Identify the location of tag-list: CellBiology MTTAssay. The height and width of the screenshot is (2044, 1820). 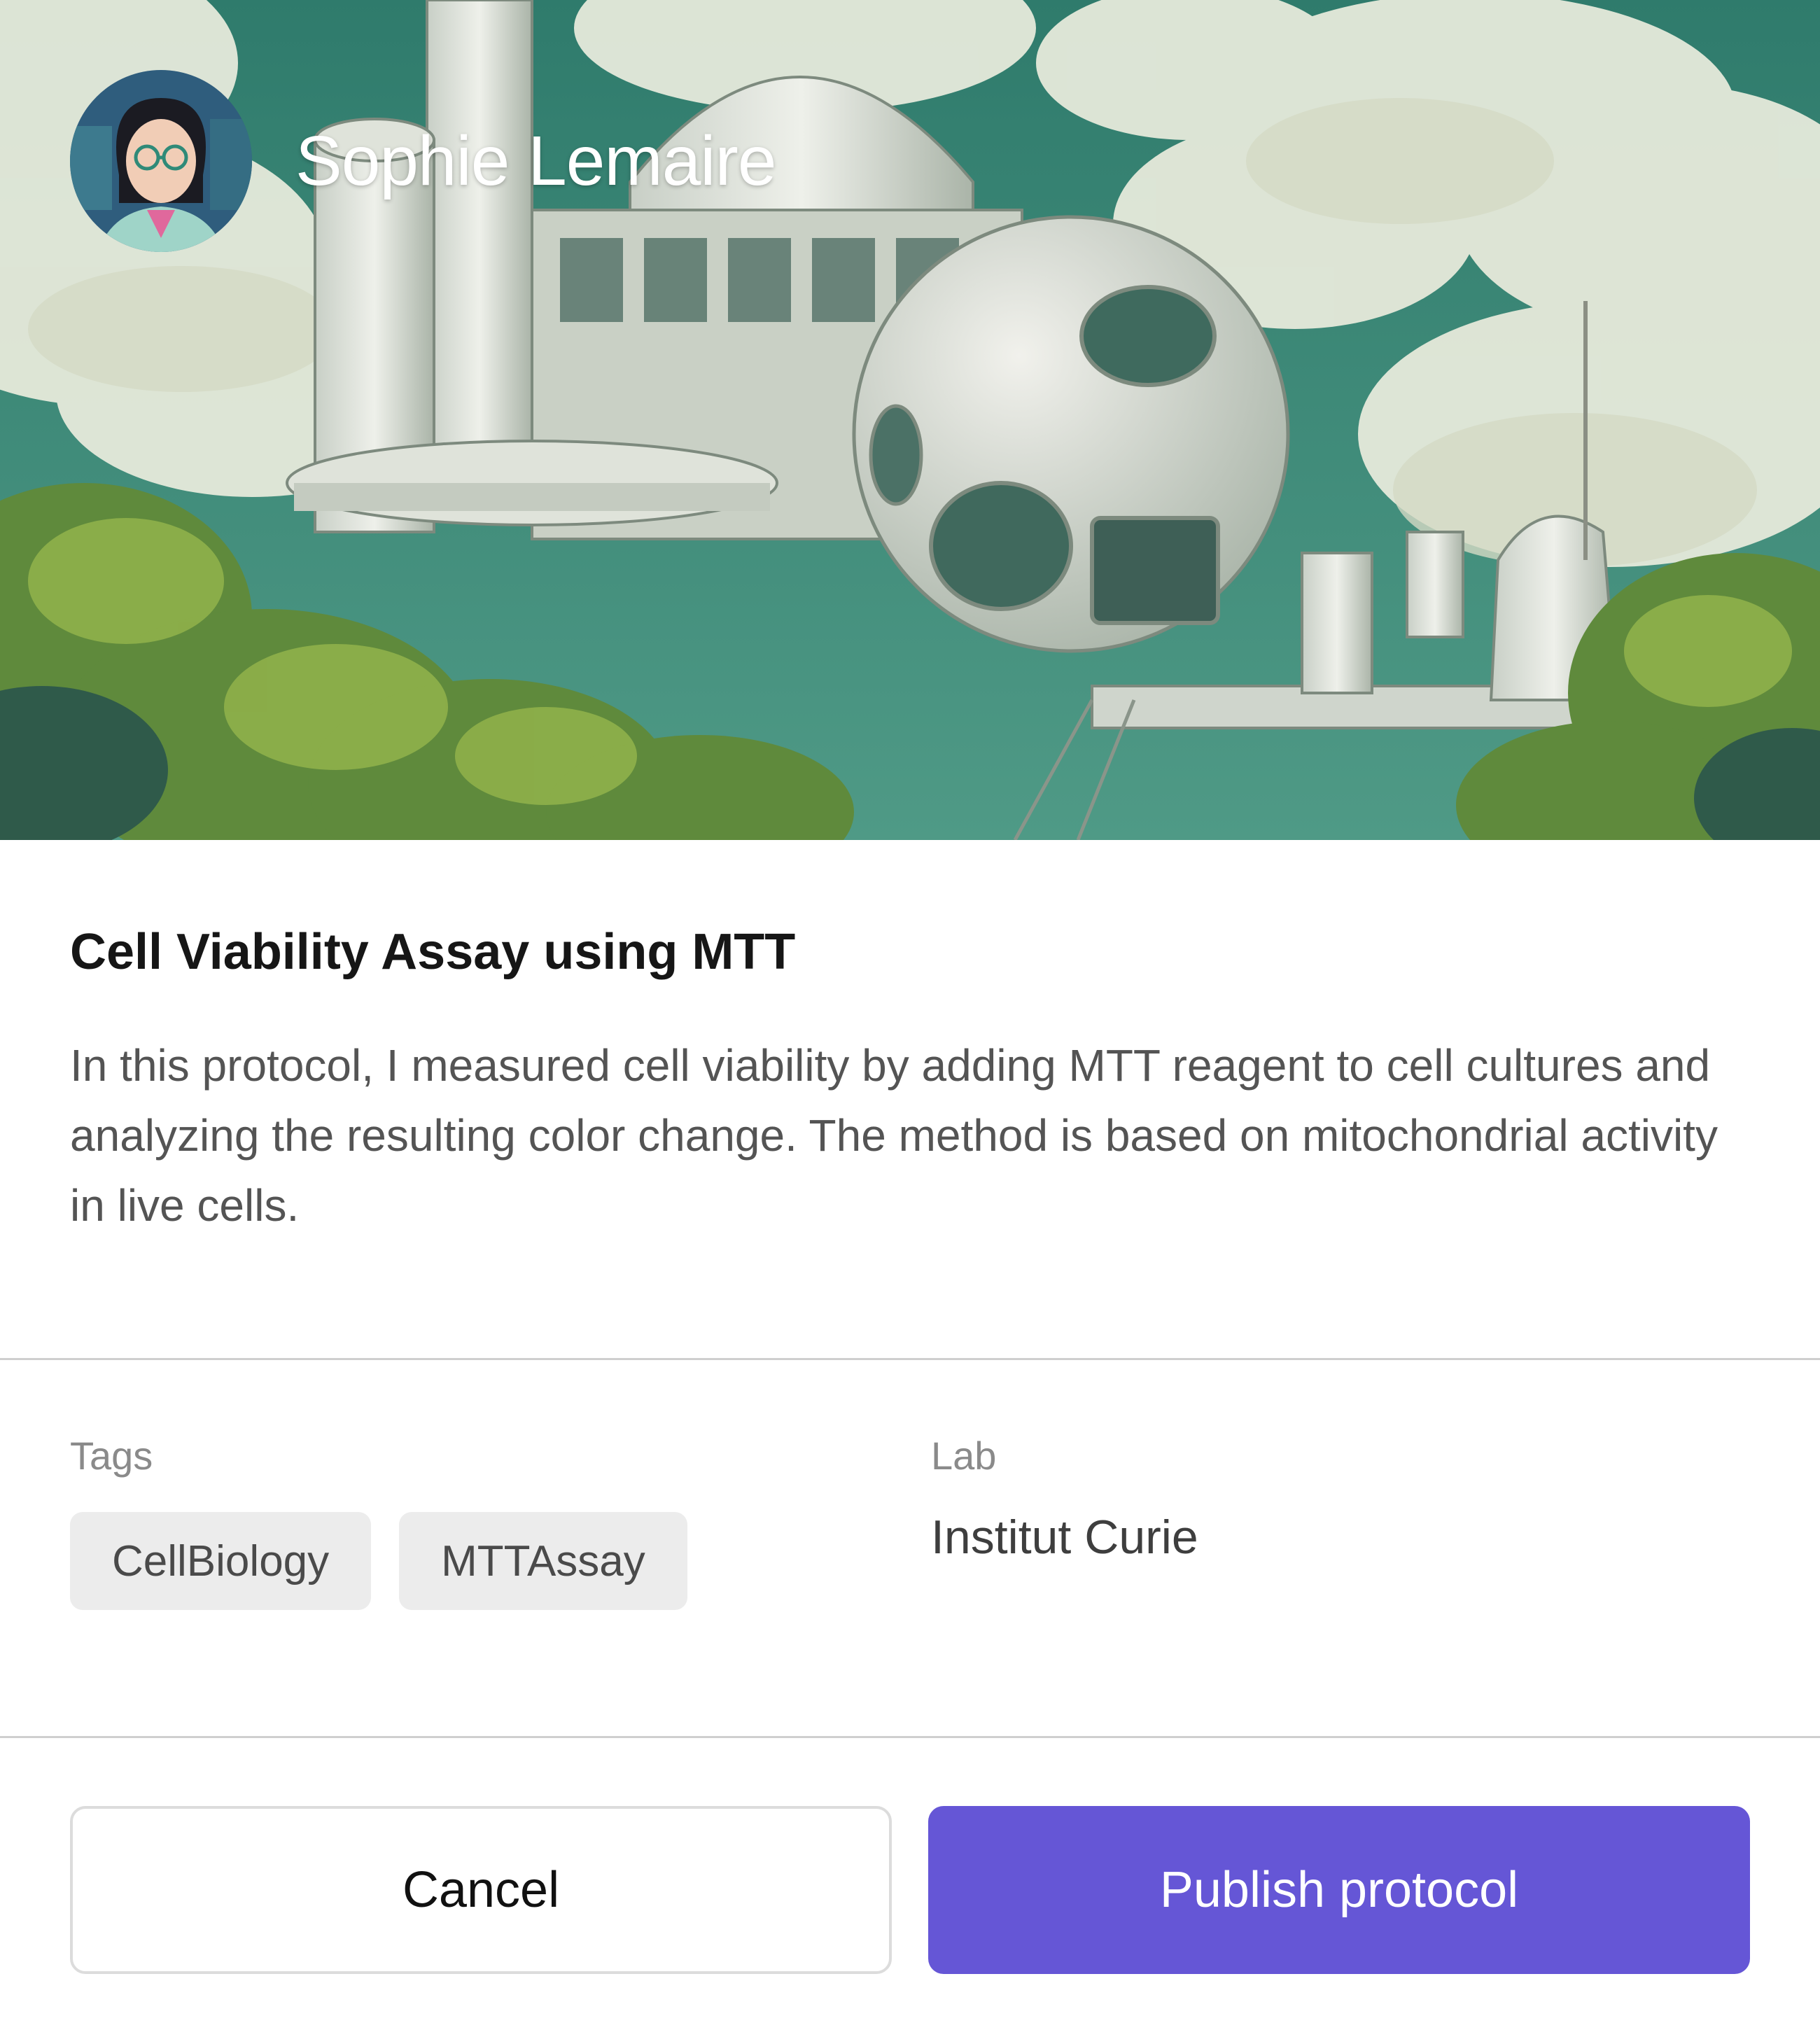
(378, 1561).